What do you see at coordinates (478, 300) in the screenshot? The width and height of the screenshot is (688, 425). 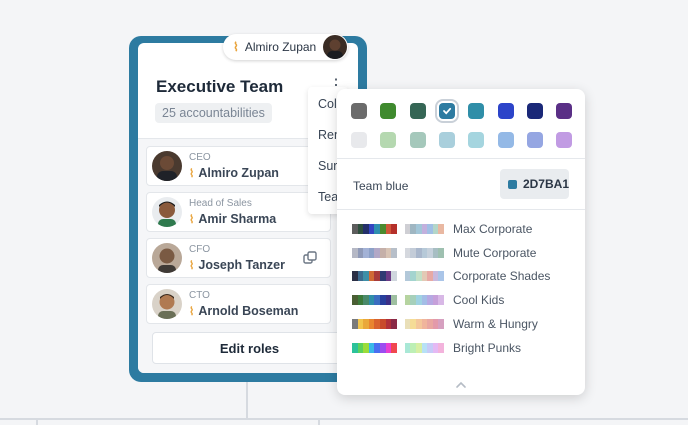 I see `palette-name: Cool Kids` at bounding box center [478, 300].